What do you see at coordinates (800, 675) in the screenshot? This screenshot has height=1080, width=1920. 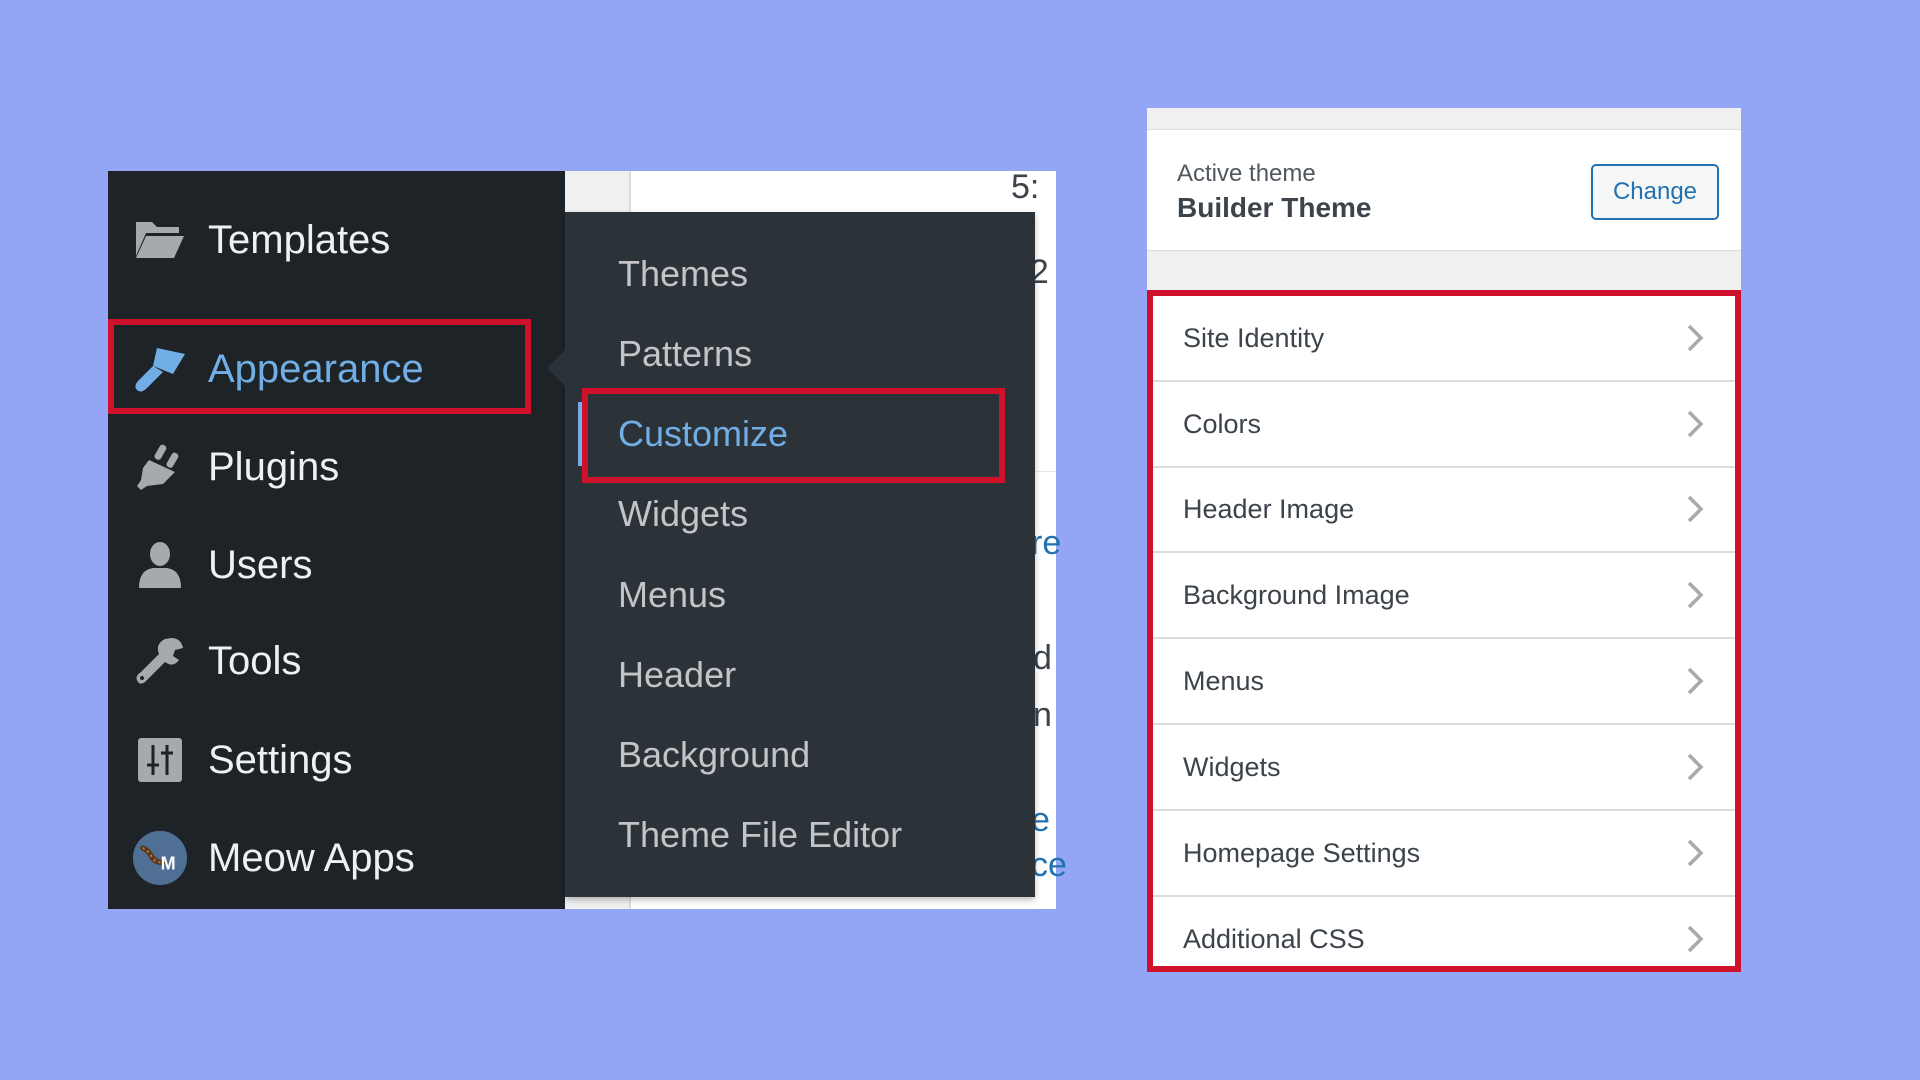 I see `submenu-item-header: Header` at bounding box center [800, 675].